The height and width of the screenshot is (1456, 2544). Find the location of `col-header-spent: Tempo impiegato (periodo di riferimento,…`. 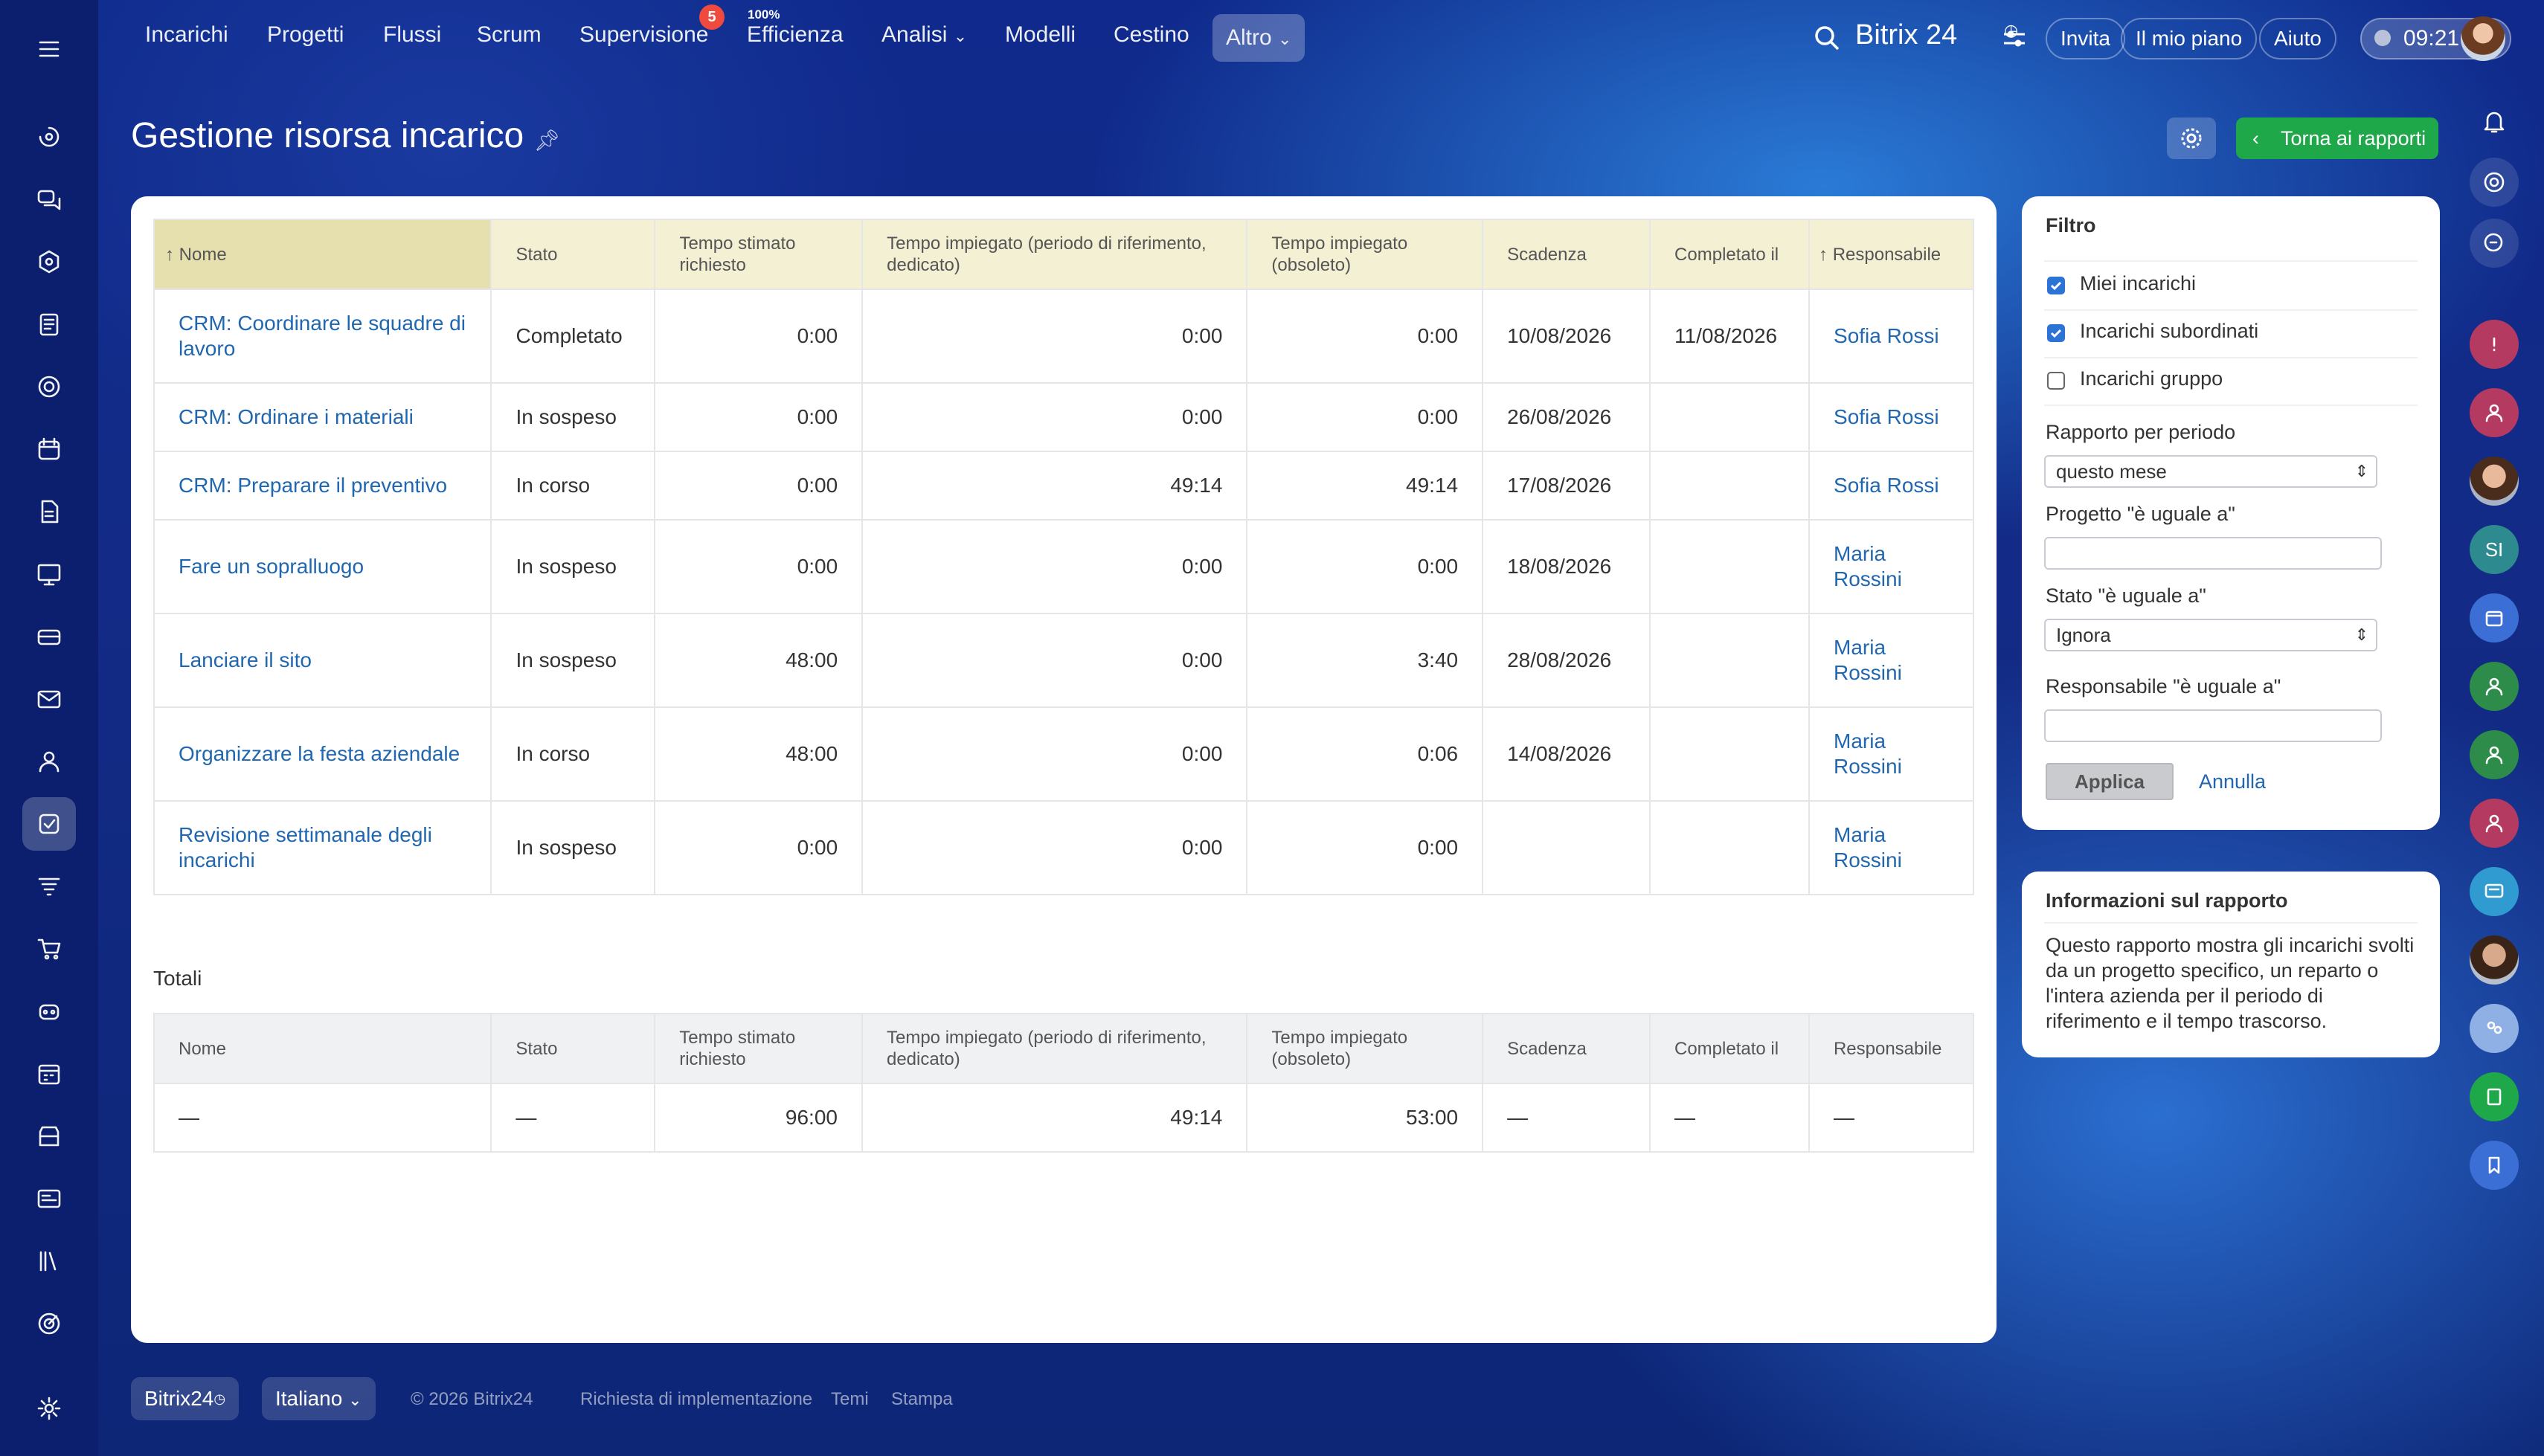

col-header-spent: Tempo impiegato (periodo di riferimento,… is located at coordinates (1054, 255).